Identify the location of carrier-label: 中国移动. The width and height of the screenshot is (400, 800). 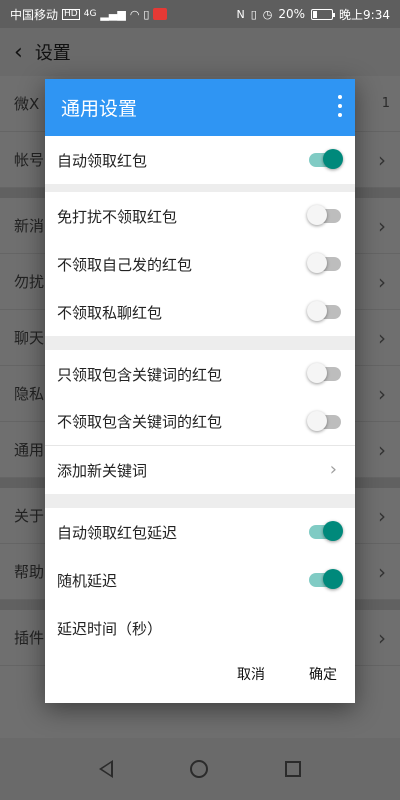
(34, 14).